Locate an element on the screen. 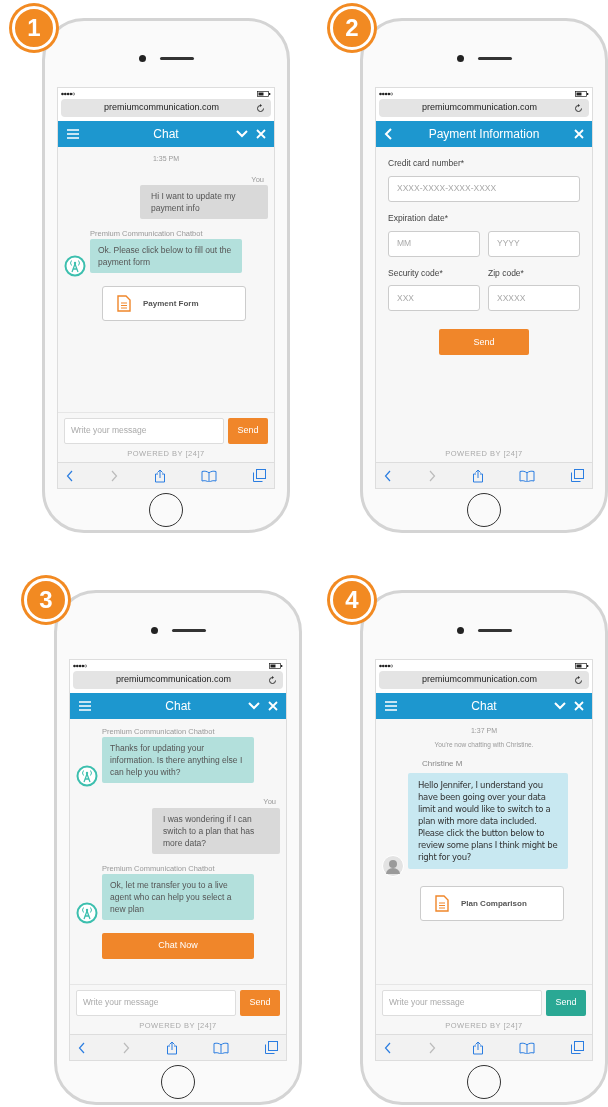 The width and height of the screenshot is (608, 1107). step-number-badge: 4 is located at coordinates (352, 600).